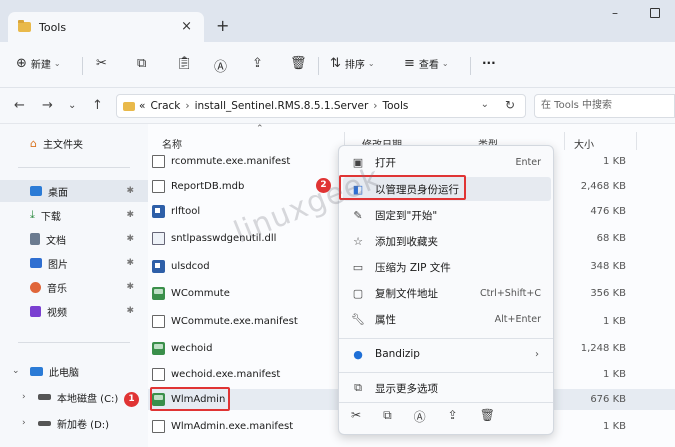 The width and height of the screenshot is (675, 447). What do you see at coordinates (38, 63) in the screenshot?
I see `new-button: ⊕ 新建 ⌄` at bounding box center [38, 63].